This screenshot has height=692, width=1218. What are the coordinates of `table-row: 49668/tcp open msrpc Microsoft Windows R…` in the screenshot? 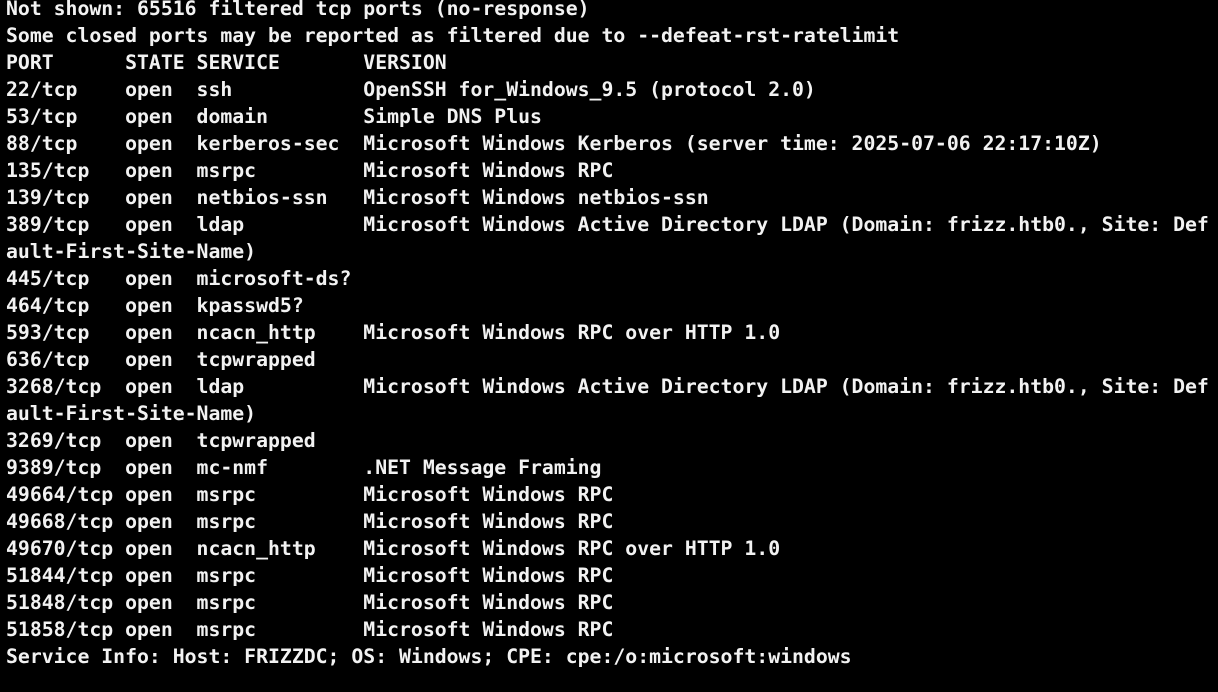 It's located at (310, 521).